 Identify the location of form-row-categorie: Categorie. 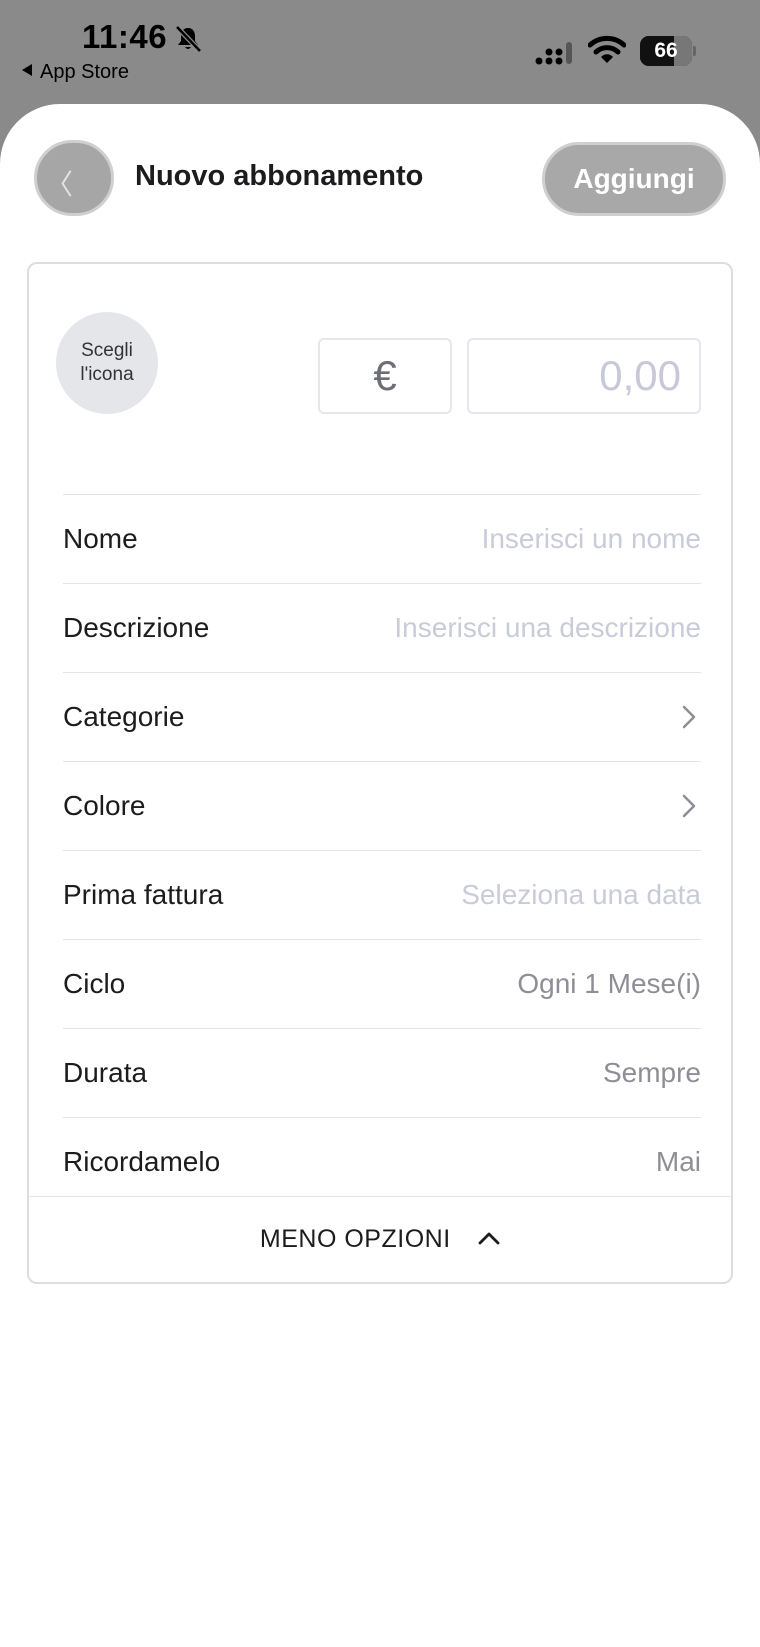
(382, 716).